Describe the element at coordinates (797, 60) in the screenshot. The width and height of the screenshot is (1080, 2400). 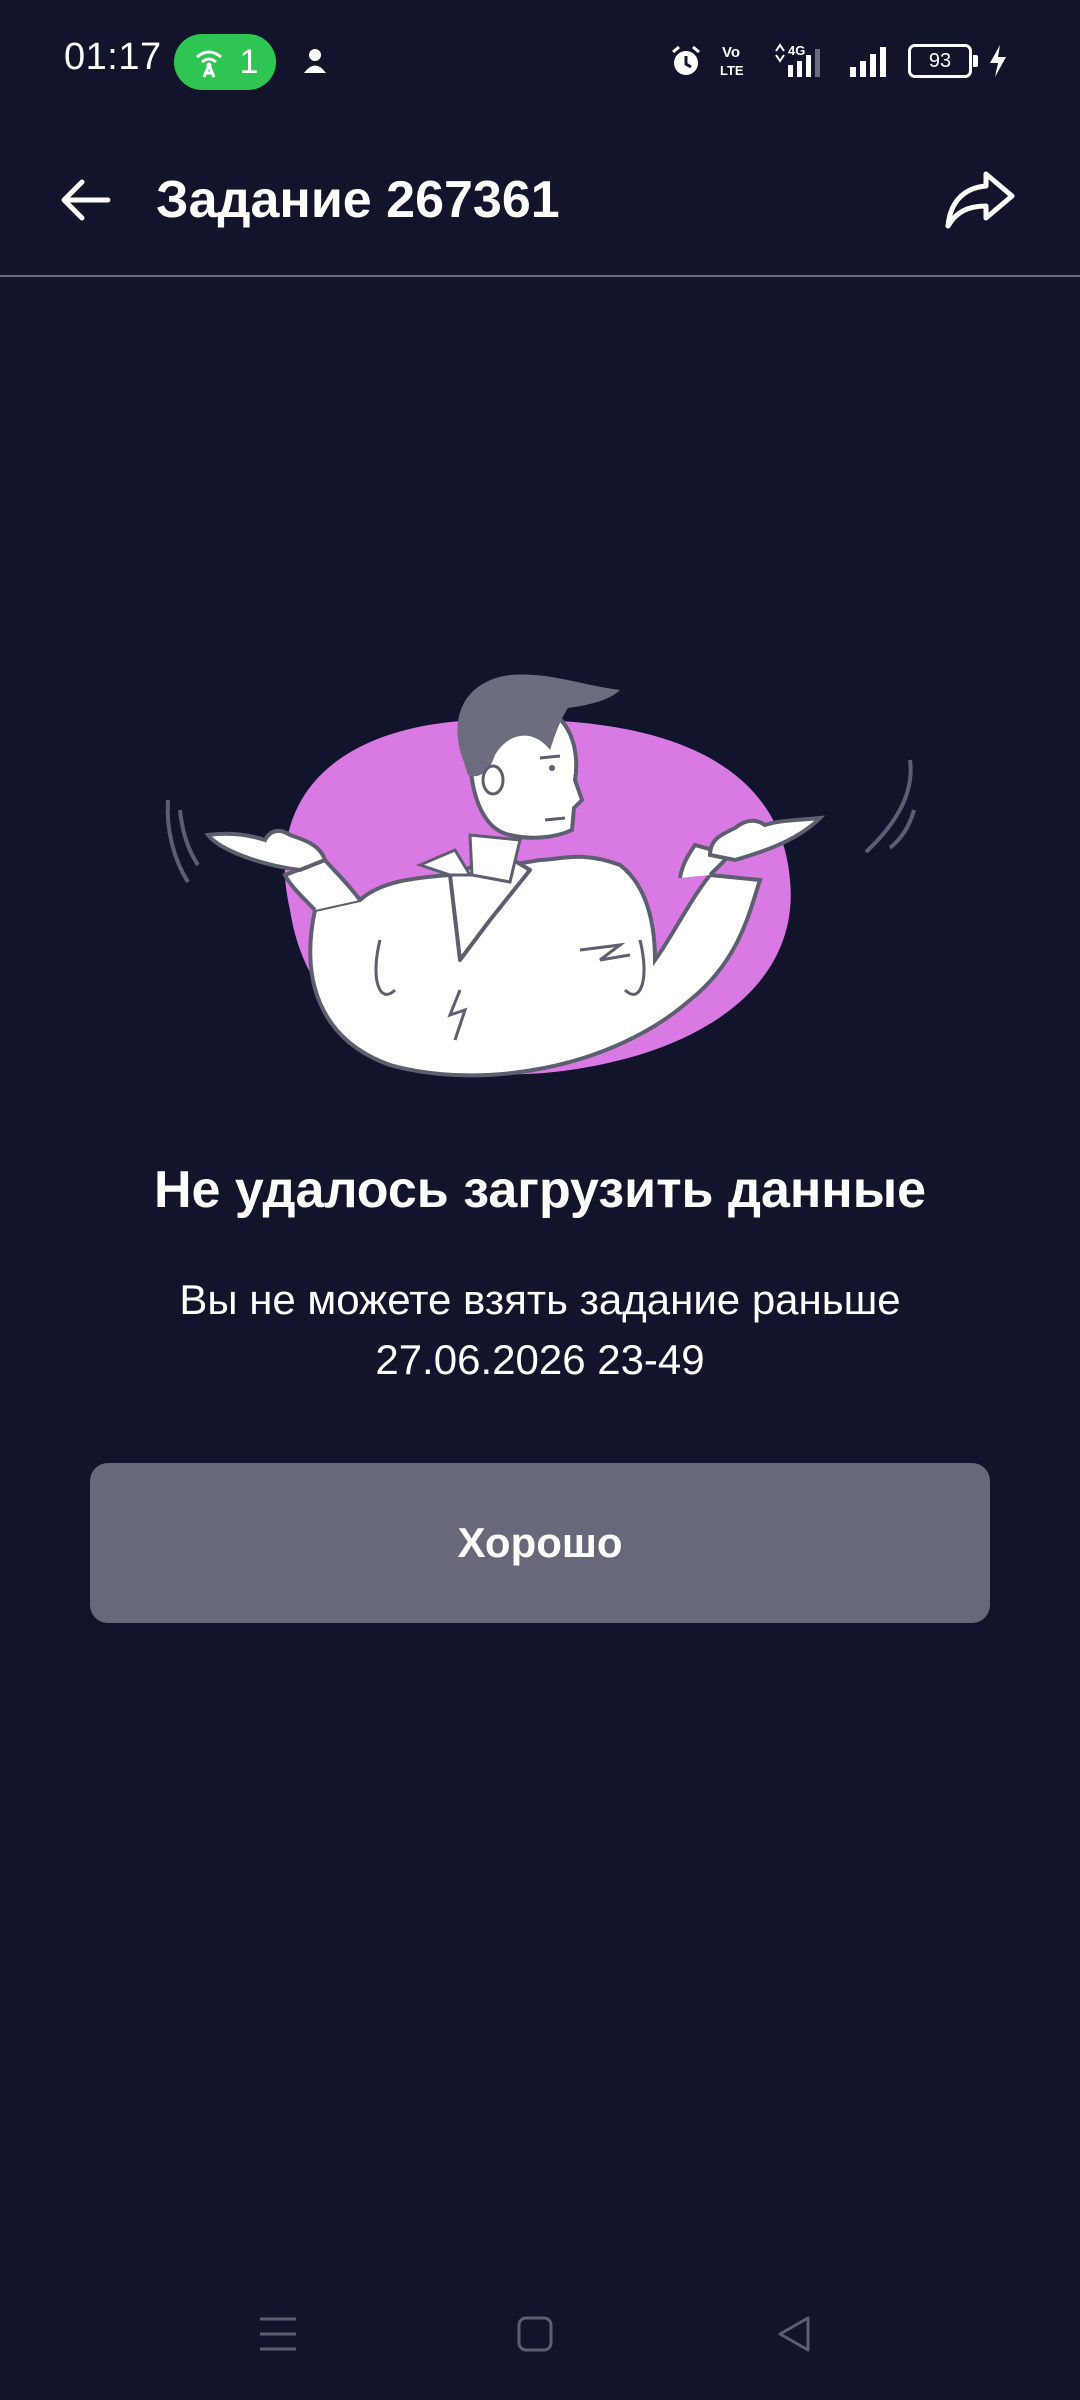
I see `signal-icon: 4G` at that location.